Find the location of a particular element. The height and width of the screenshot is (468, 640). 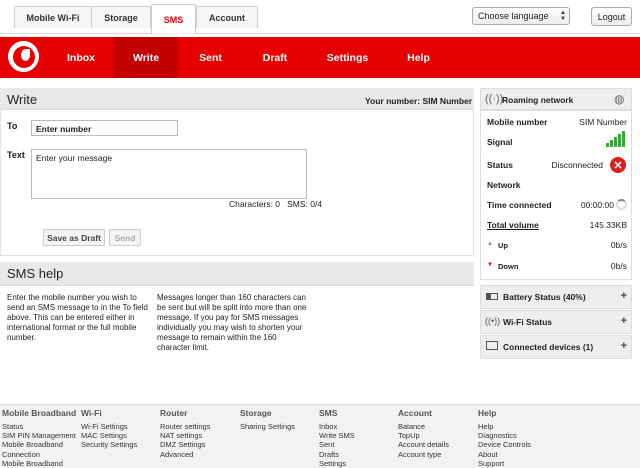

mobile-number-label: Mobile number is located at coordinates (517, 122).